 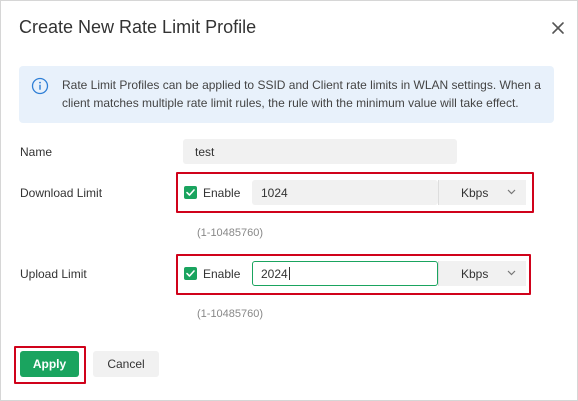 What do you see at coordinates (320, 151) in the screenshot?
I see `name-input: test` at bounding box center [320, 151].